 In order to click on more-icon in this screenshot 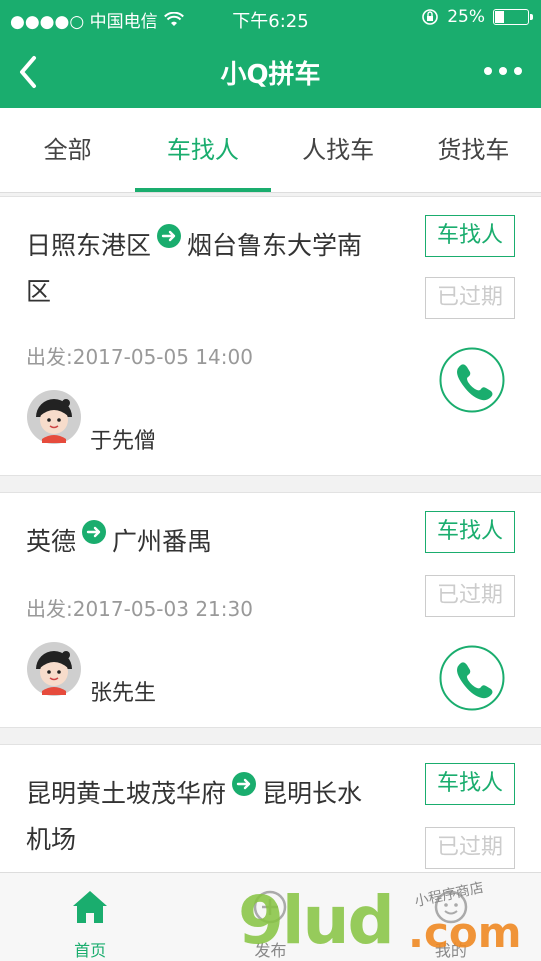, I will do `click(503, 71)`.